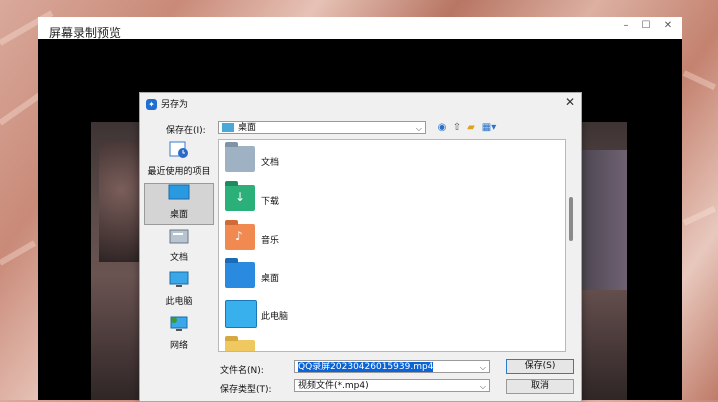 The width and height of the screenshot is (718, 402). Describe the element at coordinates (178, 346) in the screenshot. I see `place-label: 网络` at that location.